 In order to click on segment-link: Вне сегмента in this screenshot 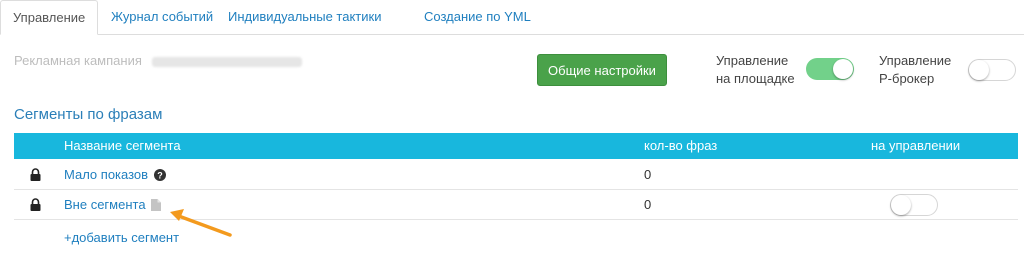, I will do `click(113, 206)`.